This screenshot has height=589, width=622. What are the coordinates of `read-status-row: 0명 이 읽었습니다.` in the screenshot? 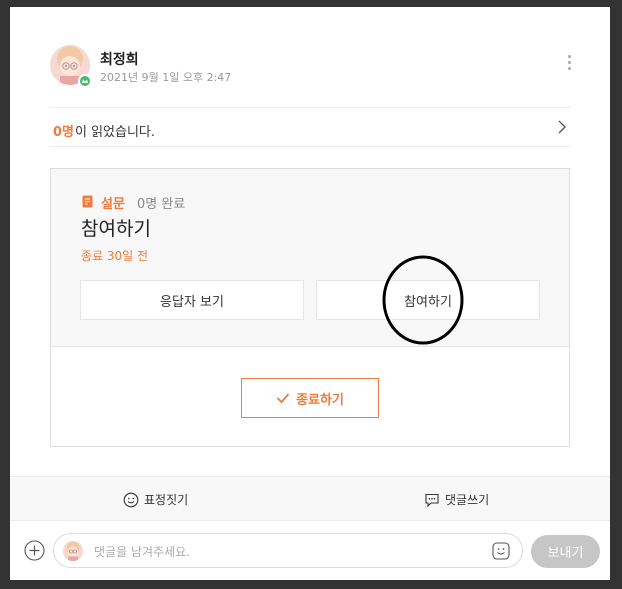 It's located at (310, 127).